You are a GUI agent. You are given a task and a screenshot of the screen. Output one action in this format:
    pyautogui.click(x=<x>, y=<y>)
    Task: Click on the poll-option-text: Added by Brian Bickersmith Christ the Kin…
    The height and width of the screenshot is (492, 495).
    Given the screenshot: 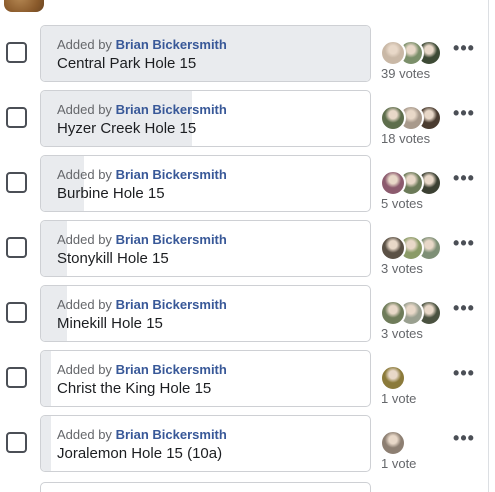 What is the action you would take?
    pyautogui.click(x=142, y=380)
    